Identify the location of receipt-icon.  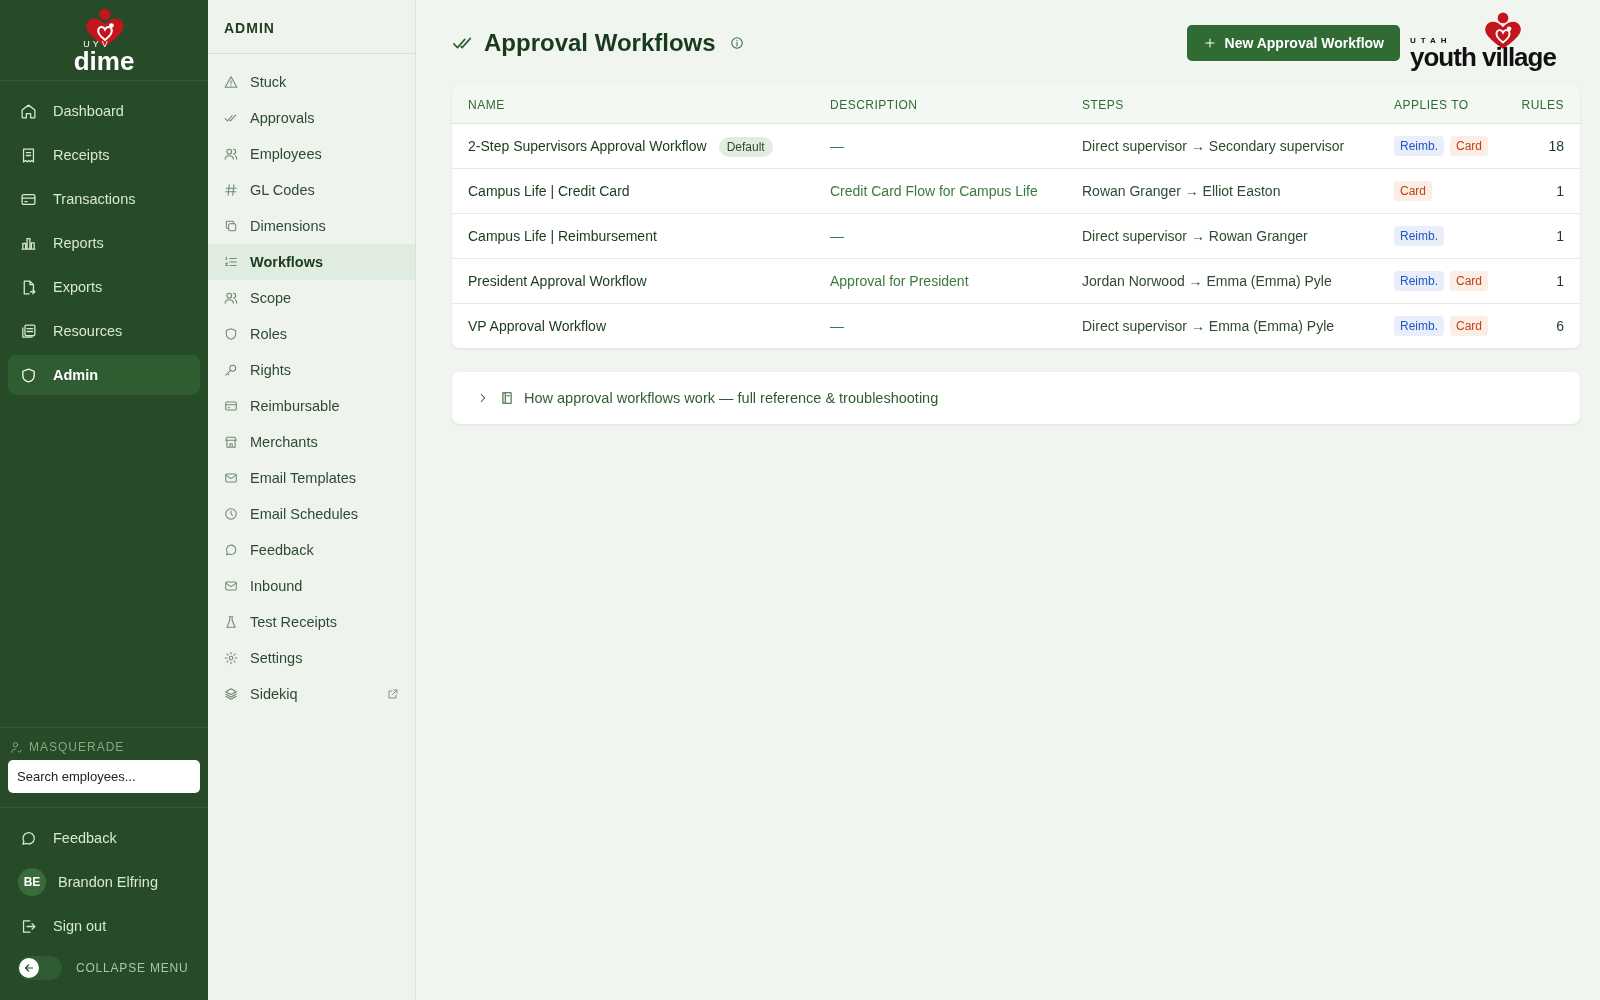
(28, 155).